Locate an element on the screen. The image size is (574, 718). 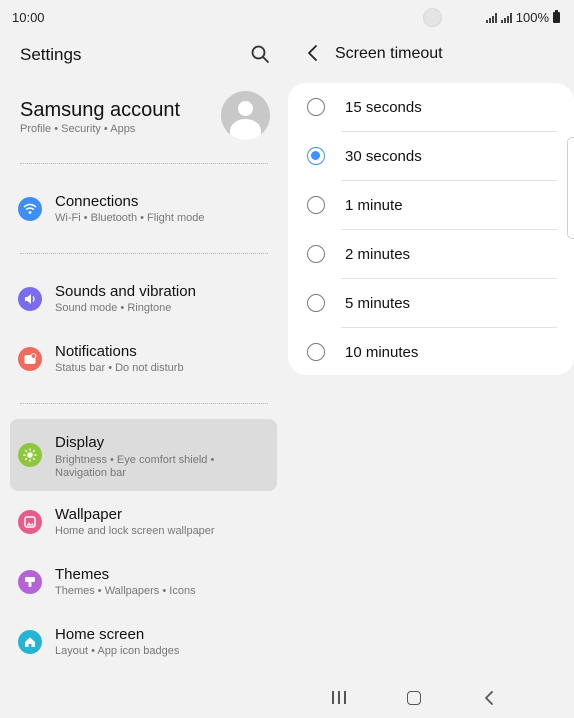
option-15-seconds: 15 seconds is located at coordinates (431, 107).